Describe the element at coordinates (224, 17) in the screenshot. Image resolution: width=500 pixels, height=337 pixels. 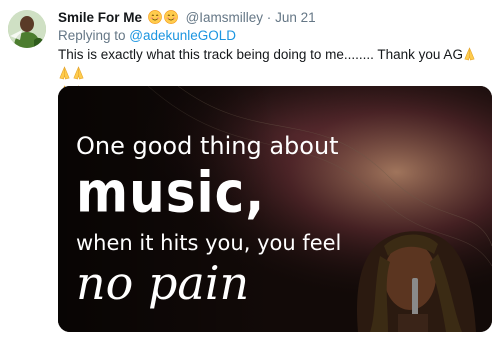
I see `user-handle: @Iamsmilley` at that location.